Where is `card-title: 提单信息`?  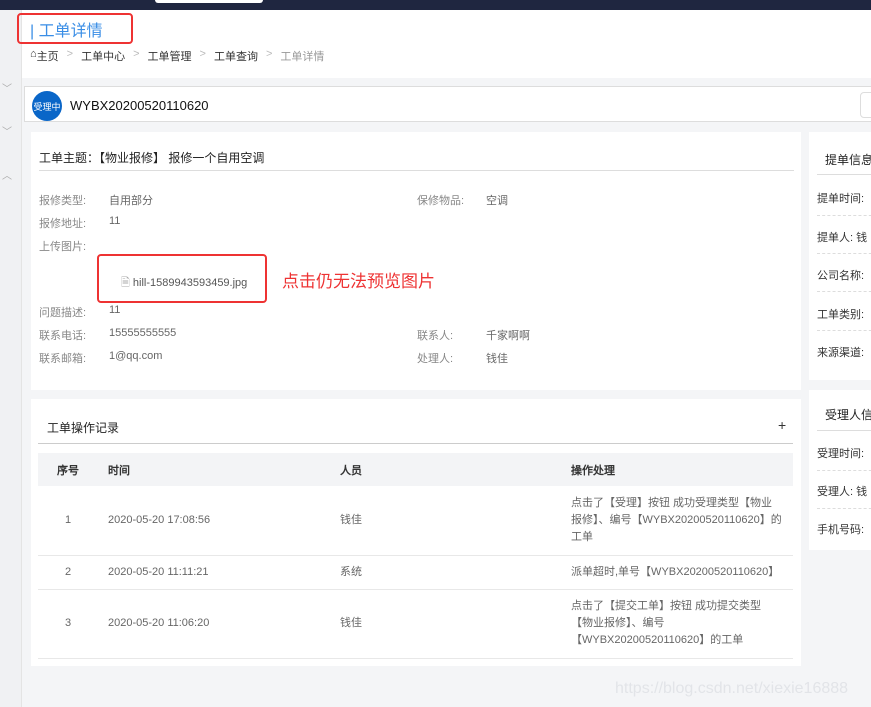 card-title: 提单信息 is located at coordinates (848, 160).